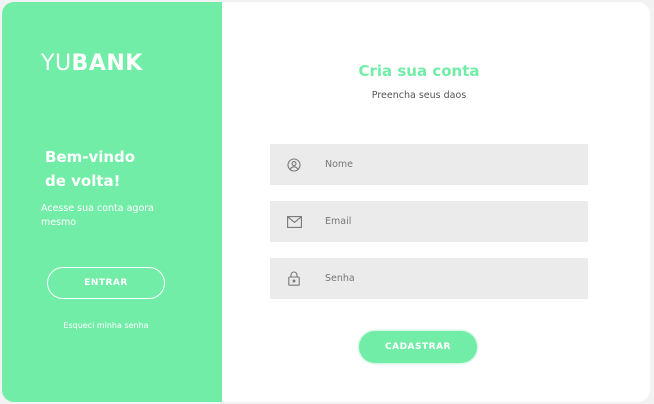  I want to click on signup-subtitle: Preencha seus daos, so click(419, 95).